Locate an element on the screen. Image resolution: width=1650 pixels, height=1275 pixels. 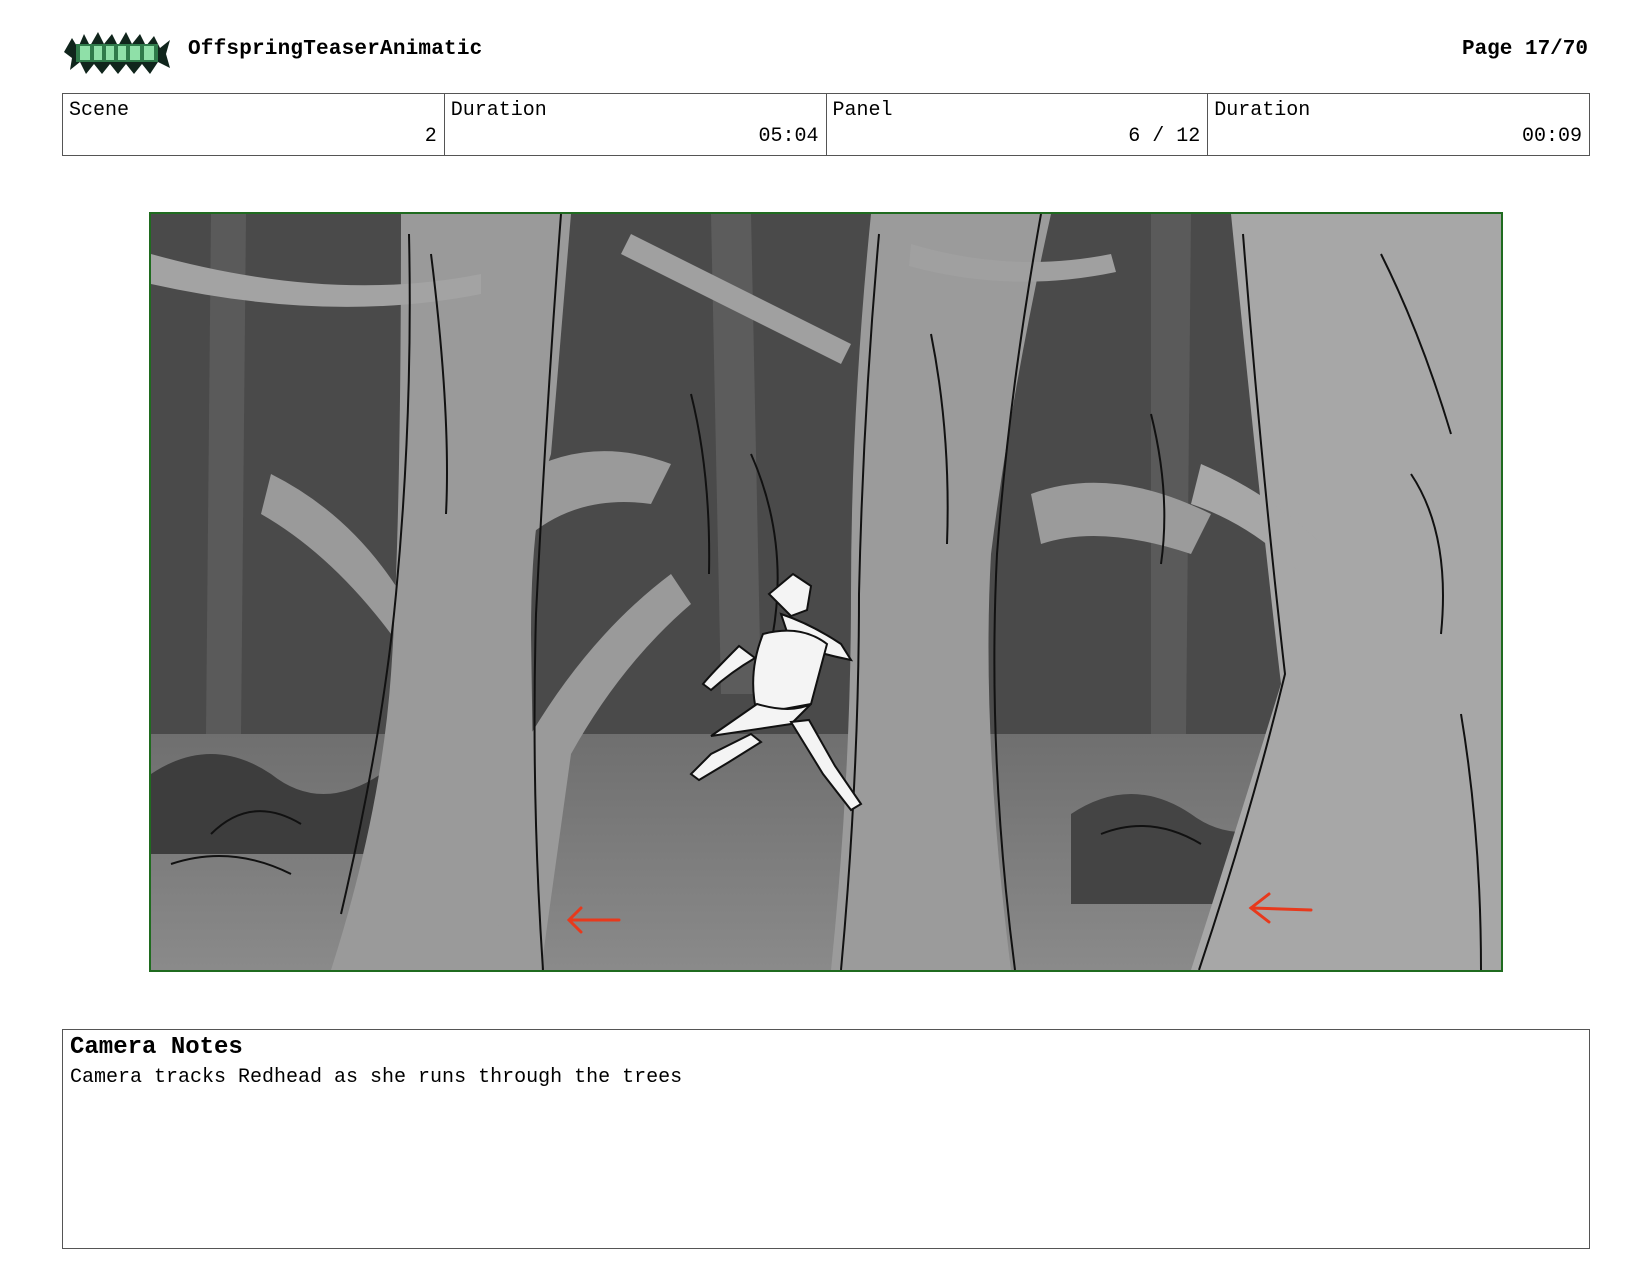
scene-duration-value: 05:04 is located at coordinates (788, 136).